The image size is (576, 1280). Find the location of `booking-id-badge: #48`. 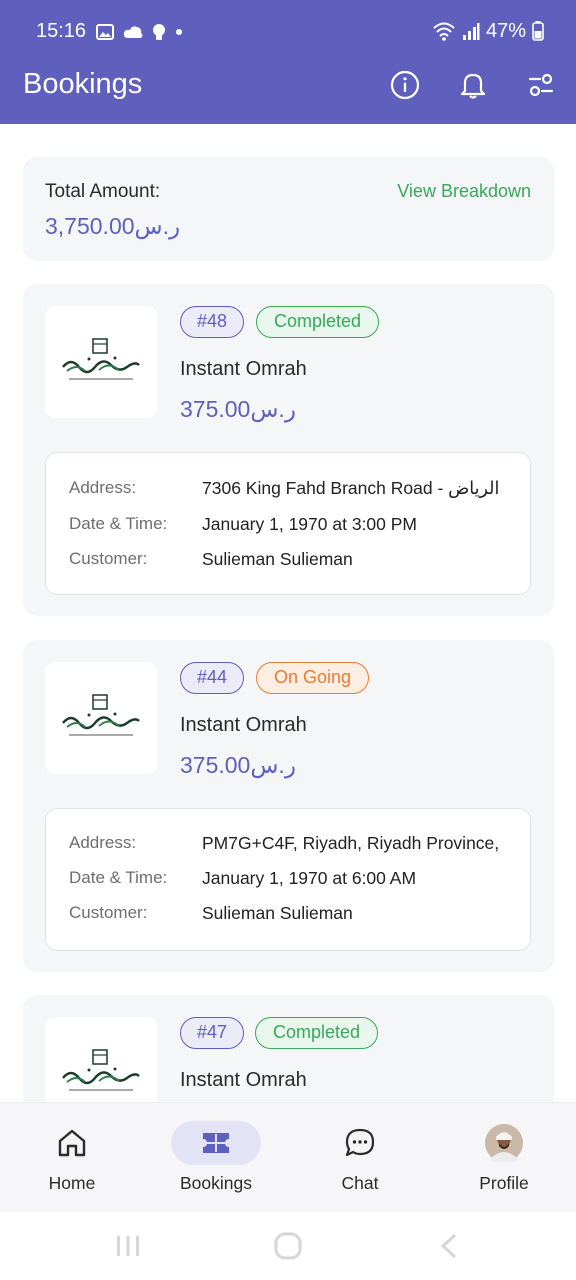

booking-id-badge: #48 is located at coordinates (212, 322).